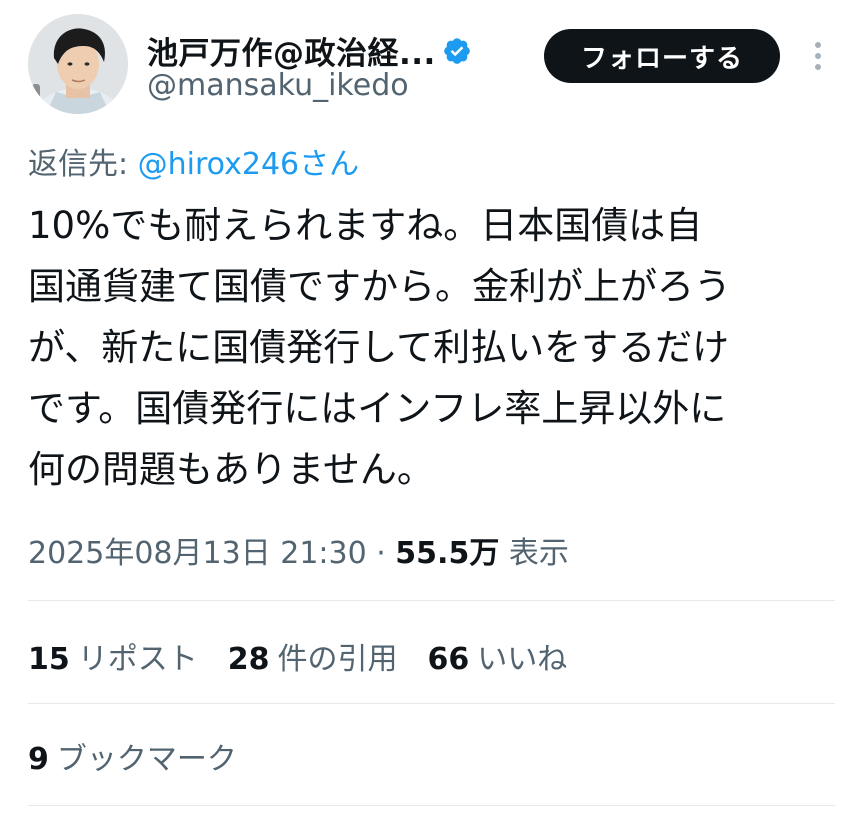  Describe the element at coordinates (231, 469) in the screenshot. I see `tweet-text-line: 何の問題もありません。` at that location.